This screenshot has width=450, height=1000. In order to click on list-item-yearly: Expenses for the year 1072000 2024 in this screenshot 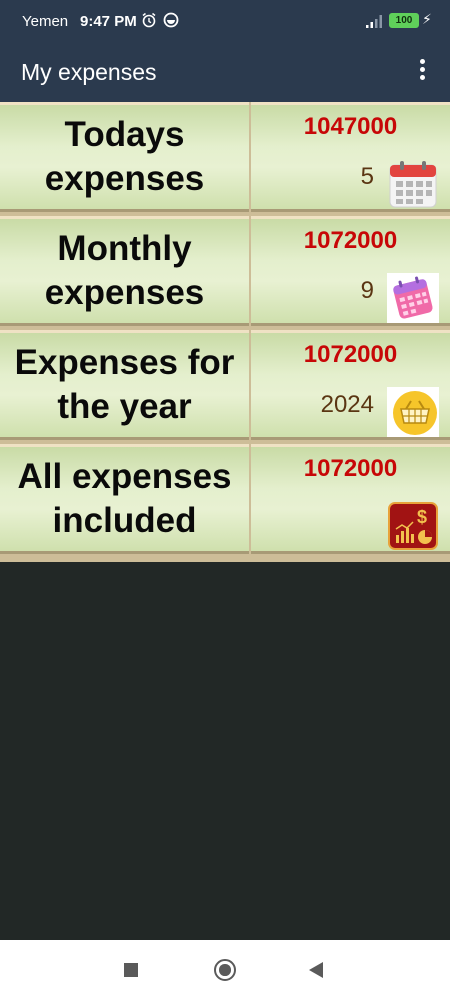, I will do `click(225, 385)`.